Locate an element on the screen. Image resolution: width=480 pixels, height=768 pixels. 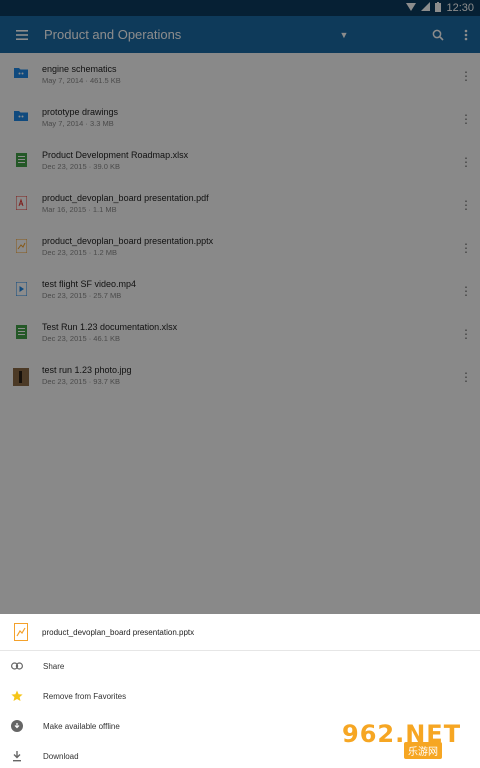
offline-download-icon is located at coordinates (17, 726).